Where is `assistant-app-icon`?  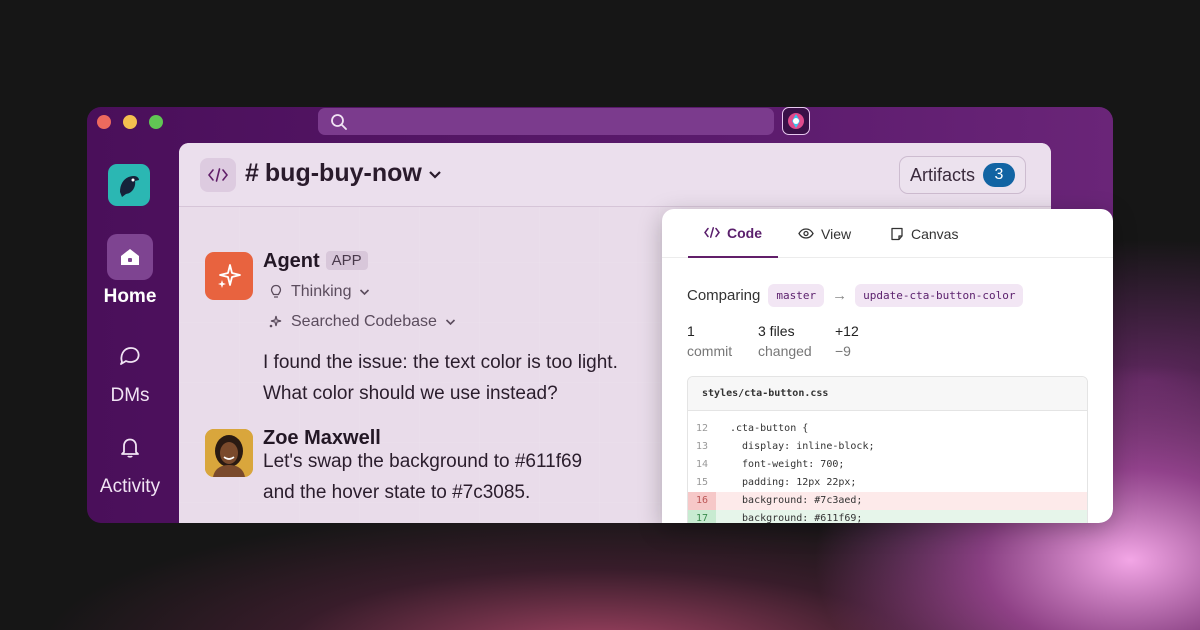 assistant-app-icon is located at coordinates (796, 121).